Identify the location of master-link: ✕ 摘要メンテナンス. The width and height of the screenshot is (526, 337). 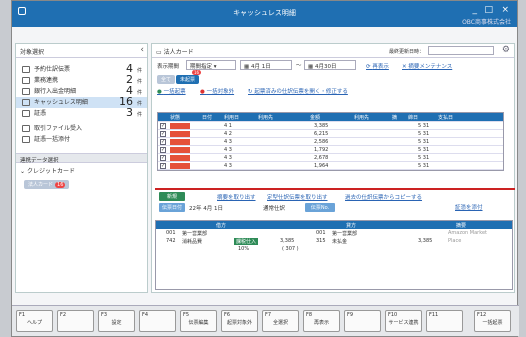
(427, 66).